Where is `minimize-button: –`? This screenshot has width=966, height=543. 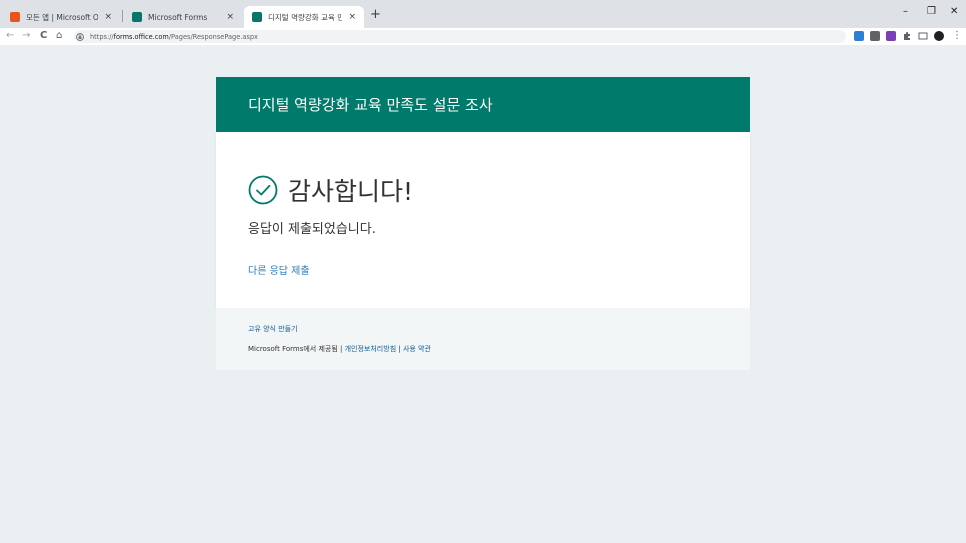 minimize-button: – is located at coordinates (905, 11).